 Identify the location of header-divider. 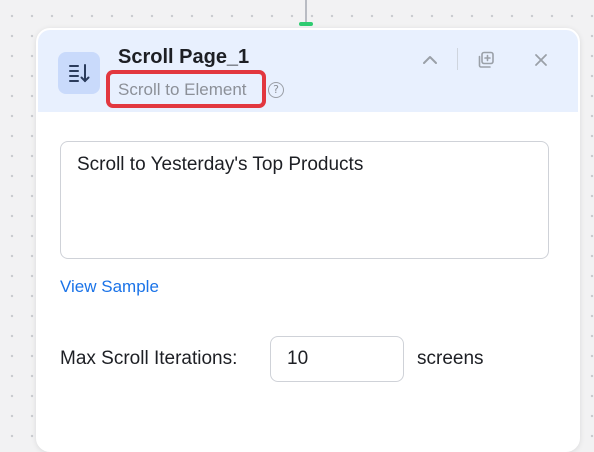
(457, 59).